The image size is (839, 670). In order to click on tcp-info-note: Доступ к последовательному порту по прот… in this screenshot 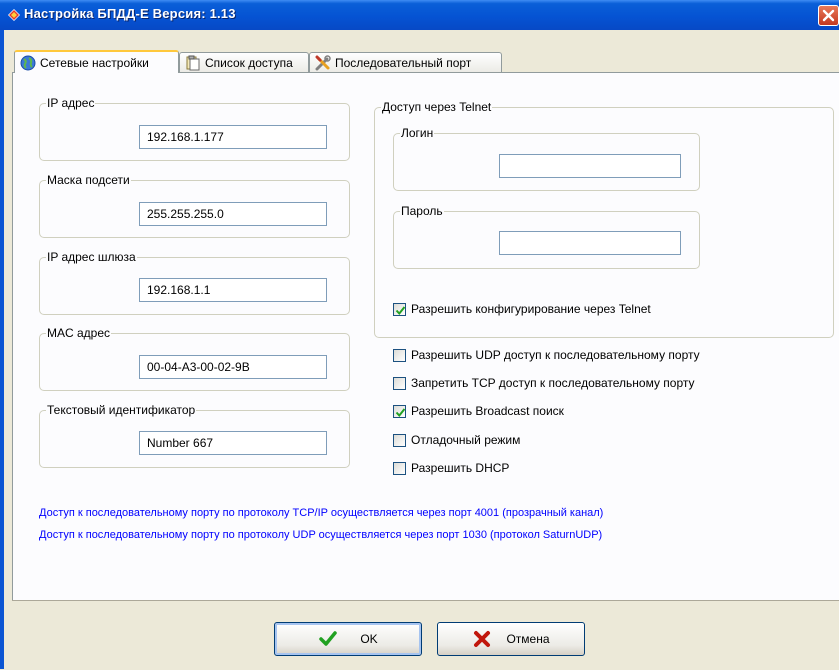, I will do `click(321, 513)`.